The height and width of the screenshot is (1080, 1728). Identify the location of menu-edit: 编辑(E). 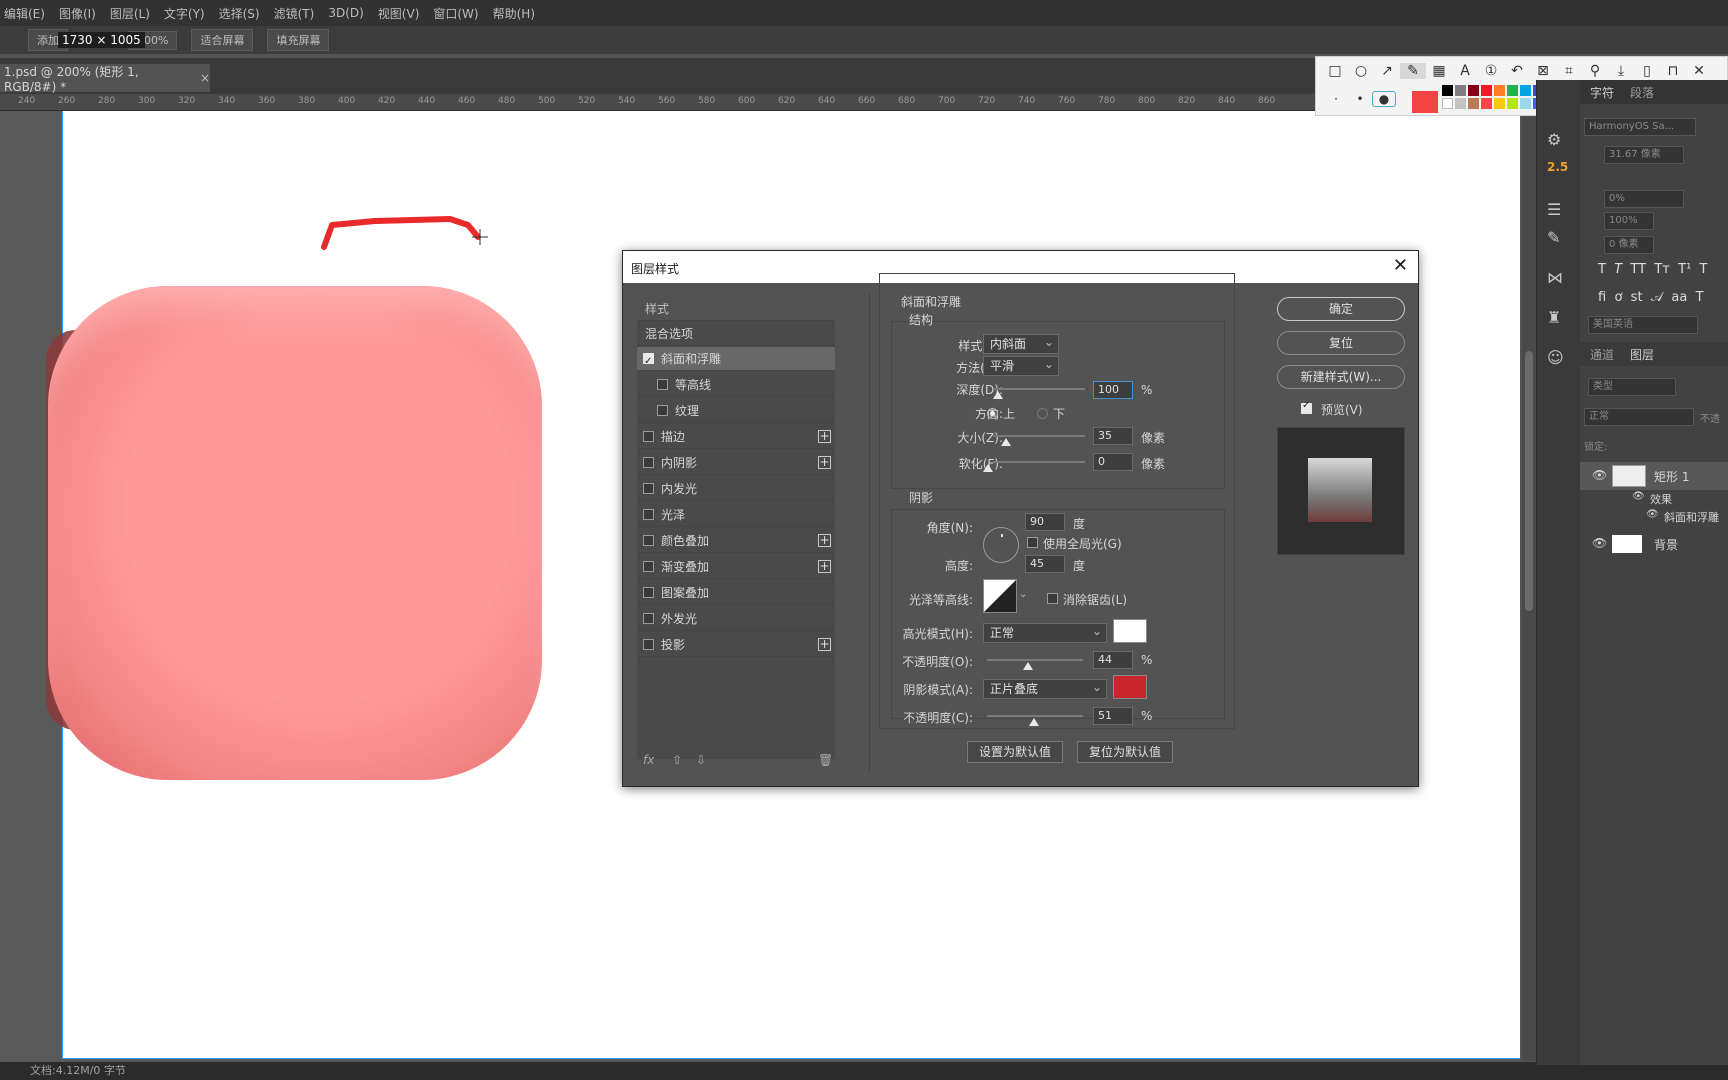
(24, 13).